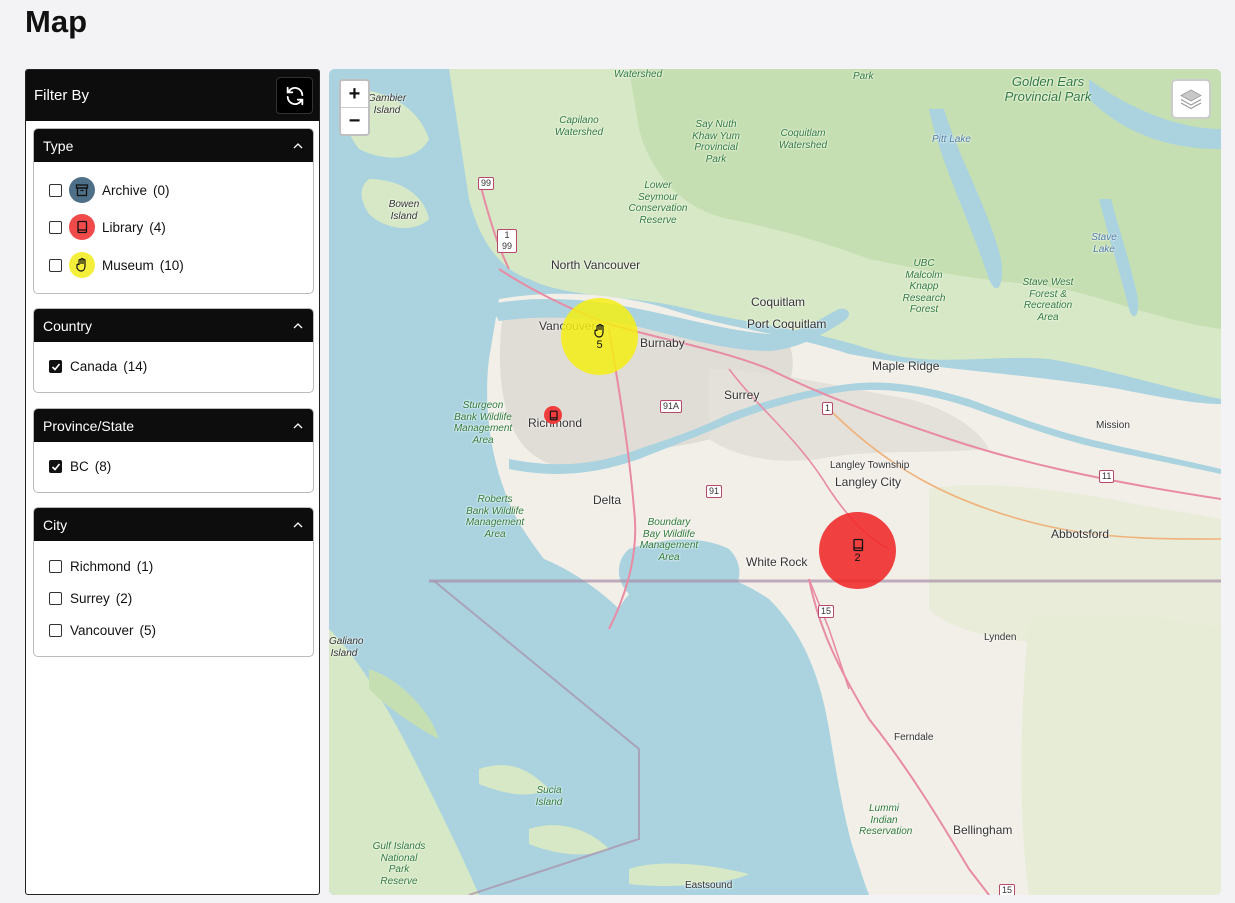 This screenshot has height=903, width=1235. What do you see at coordinates (549, 796) in the screenshot?
I see `park-sucia-island: Sucia Island` at bounding box center [549, 796].